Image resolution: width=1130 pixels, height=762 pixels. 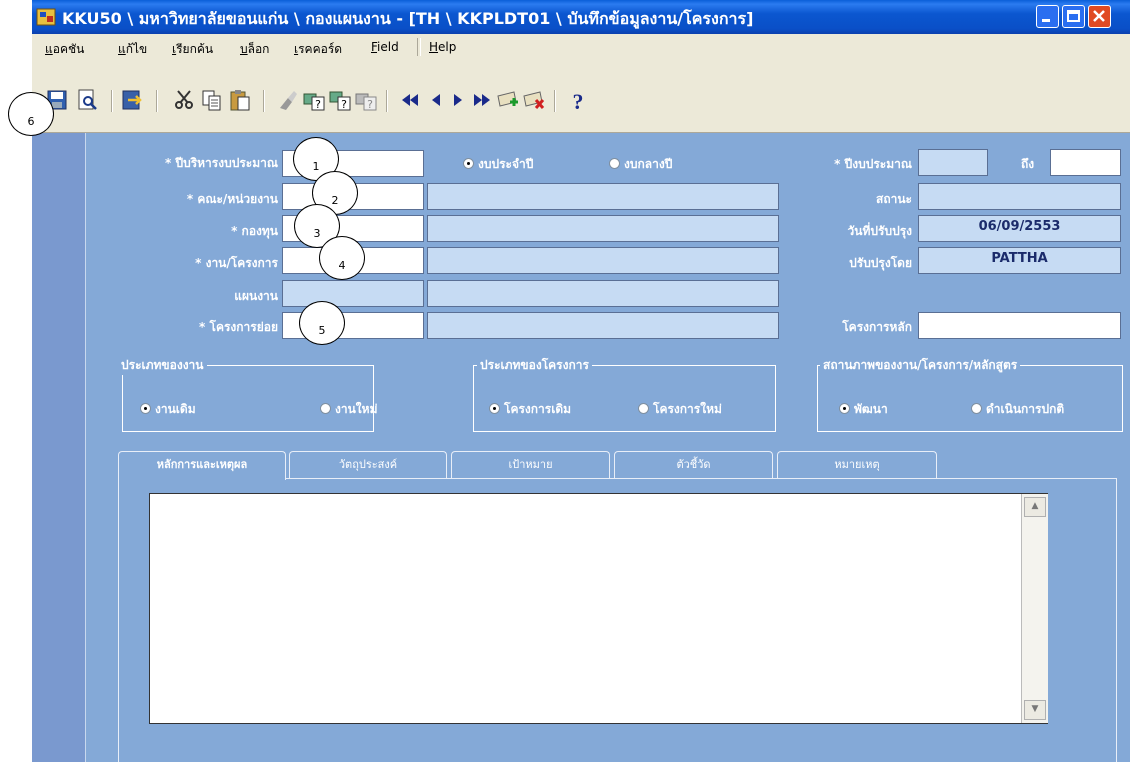 I want to click on enter-query-icon: ?, so click(x=314, y=100).